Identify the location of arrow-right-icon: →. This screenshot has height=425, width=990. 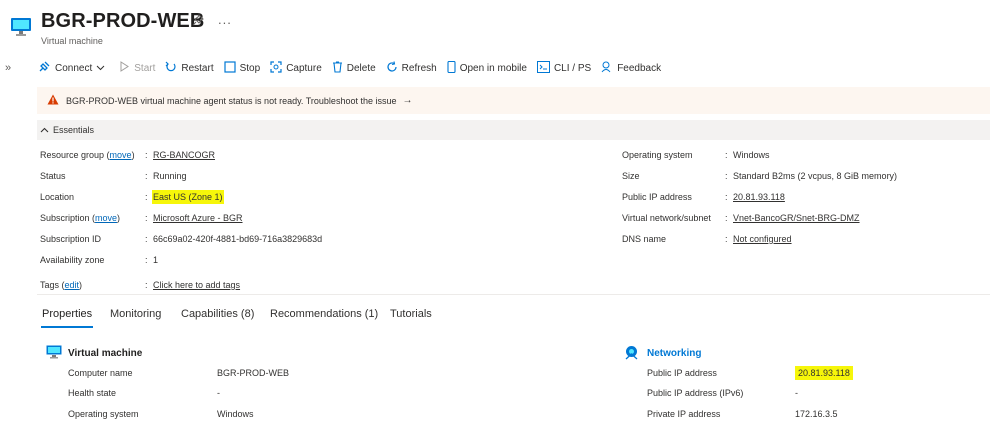
(407, 100).